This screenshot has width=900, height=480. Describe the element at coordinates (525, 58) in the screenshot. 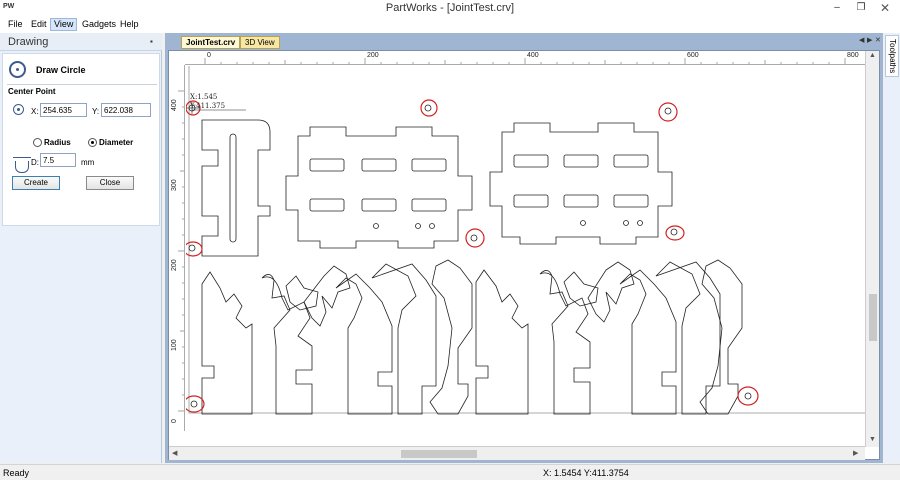

I see `horizontal-ruler: 0 200 400 600 800` at that location.